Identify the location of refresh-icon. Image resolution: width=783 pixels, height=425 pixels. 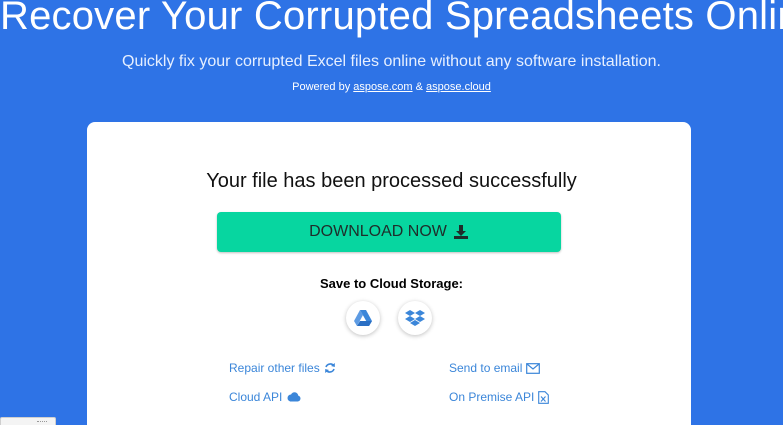
(329, 368).